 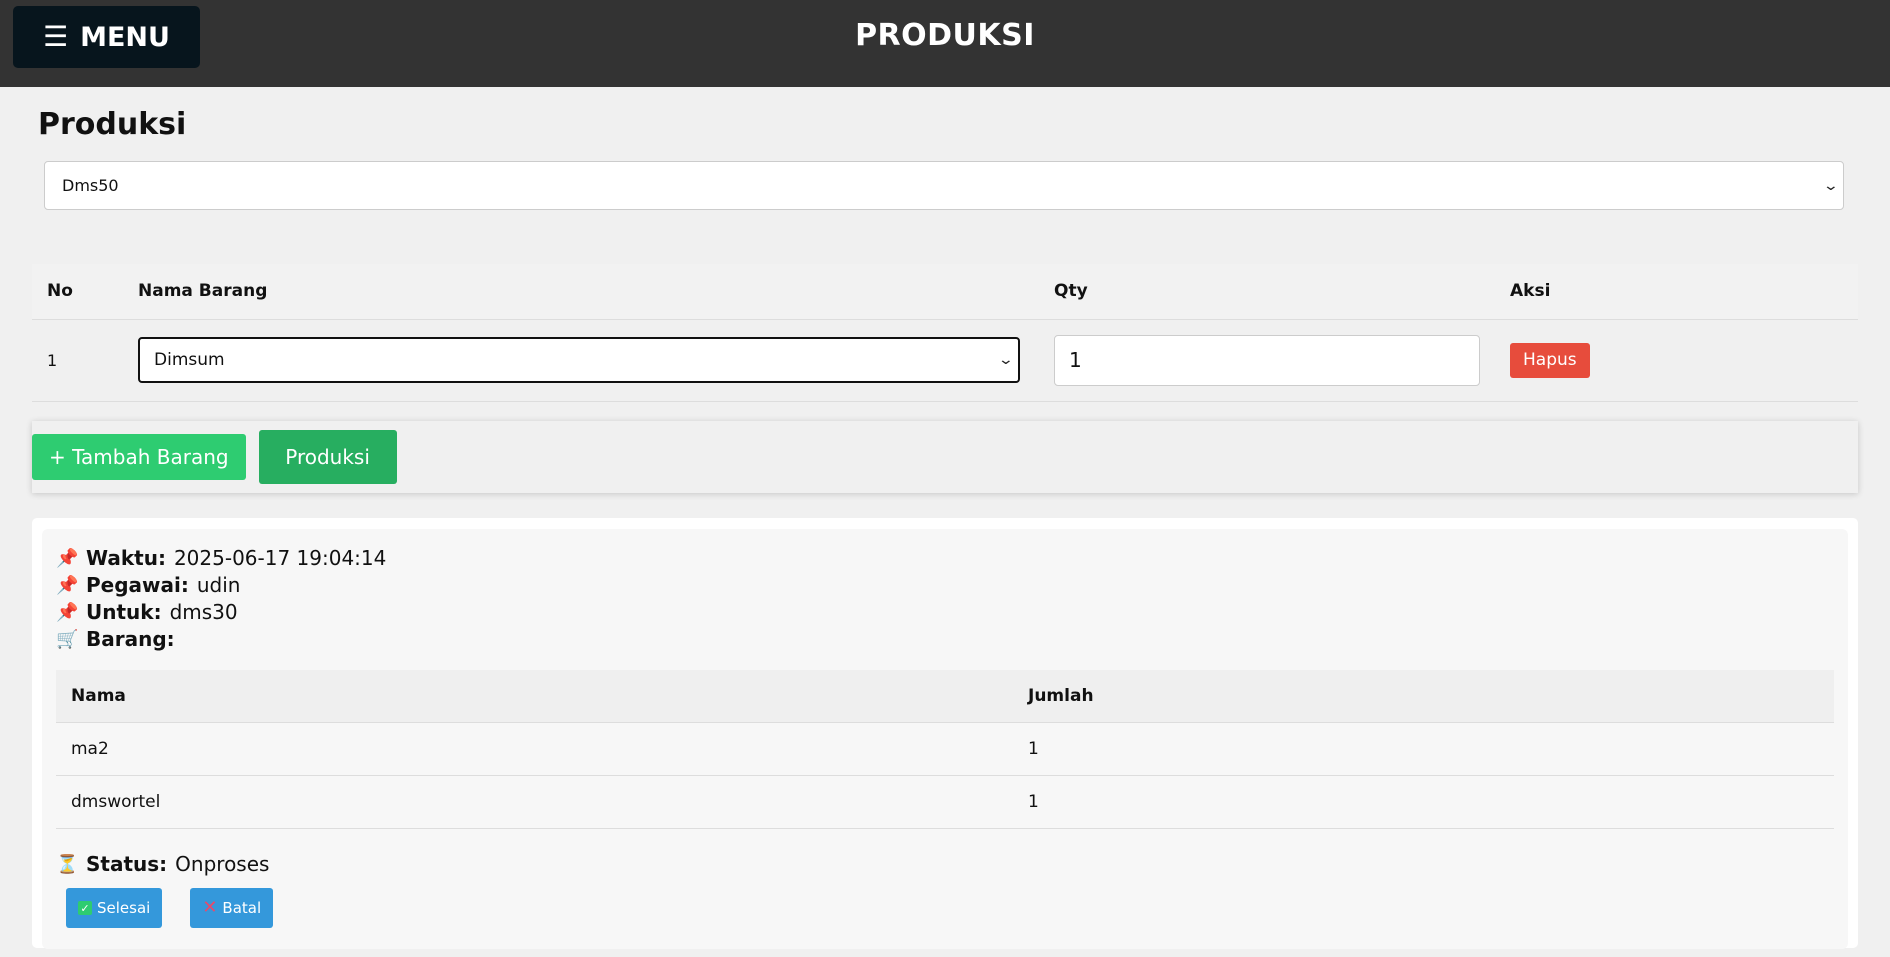 What do you see at coordinates (210, 907) in the screenshot?
I see `cross-icon: ✕` at bounding box center [210, 907].